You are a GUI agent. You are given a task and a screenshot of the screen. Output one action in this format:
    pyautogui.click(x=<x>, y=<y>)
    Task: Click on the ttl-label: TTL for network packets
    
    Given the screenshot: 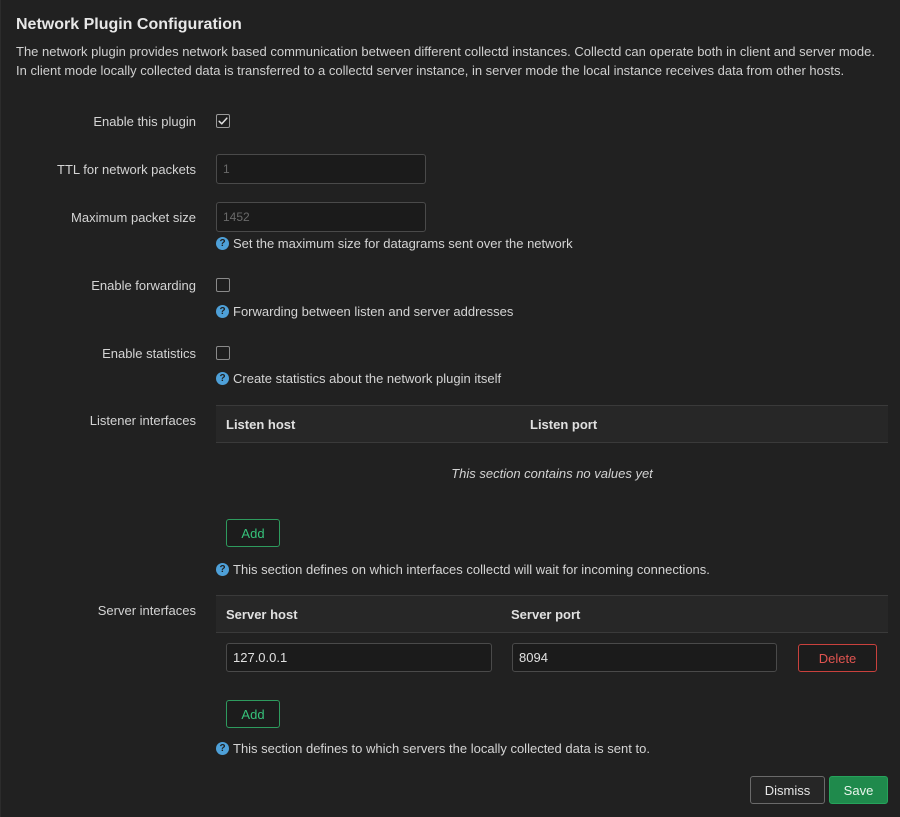 What is the action you would take?
    pyautogui.click(x=126, y=169)
    